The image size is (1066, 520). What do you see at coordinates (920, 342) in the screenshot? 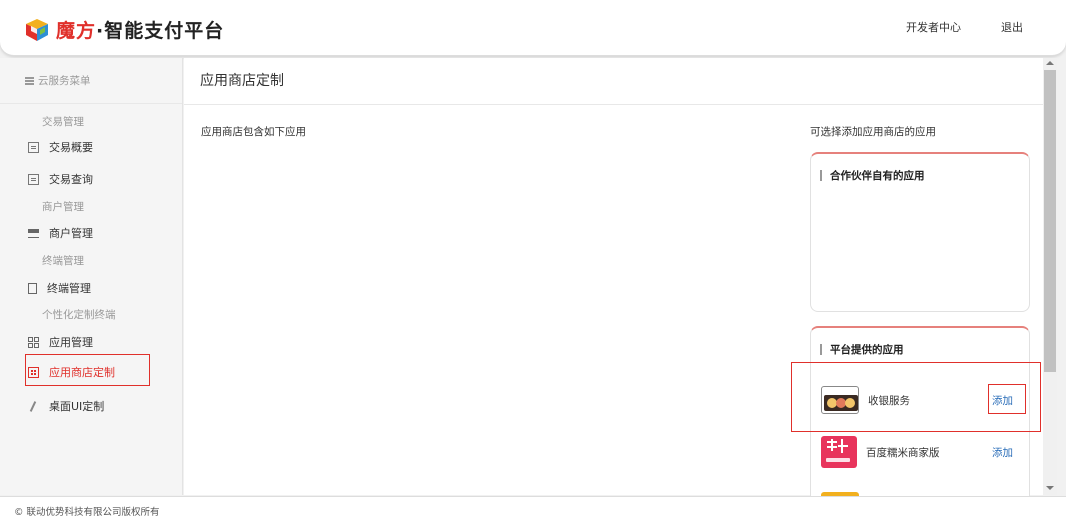
I see `panel-header: 平台提供的应用` at bounding box center [920, 342].